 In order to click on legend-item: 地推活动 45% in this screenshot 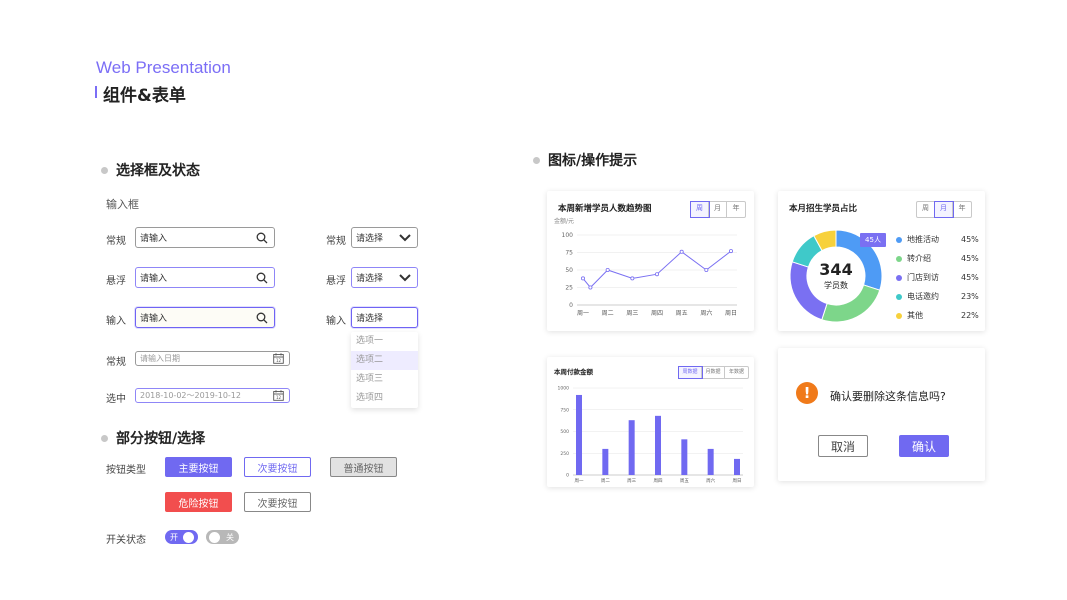, I will do `click(937, 239)`.